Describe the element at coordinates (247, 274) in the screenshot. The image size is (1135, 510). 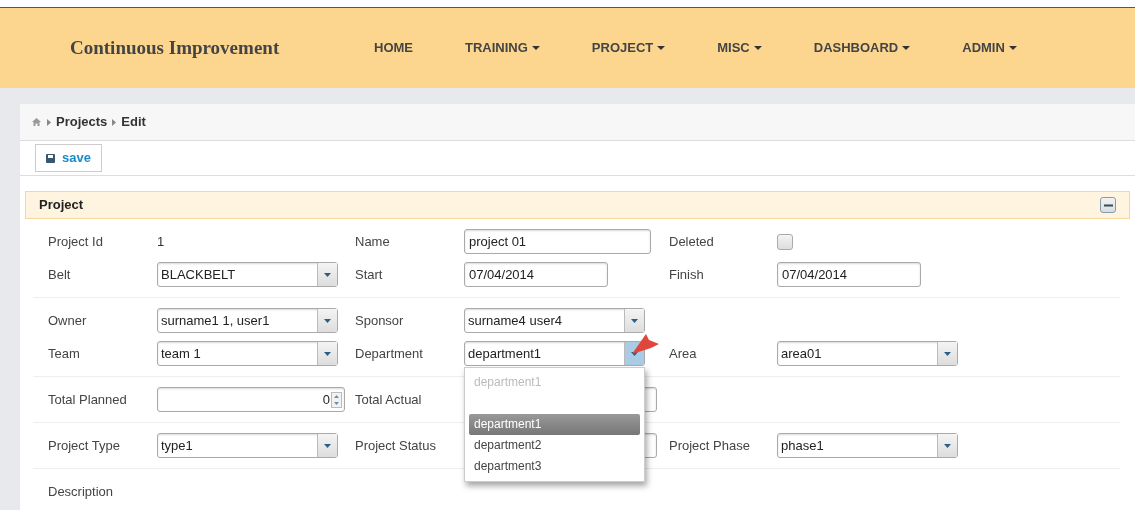
I see `select-field: BLACKBELT` at that location.